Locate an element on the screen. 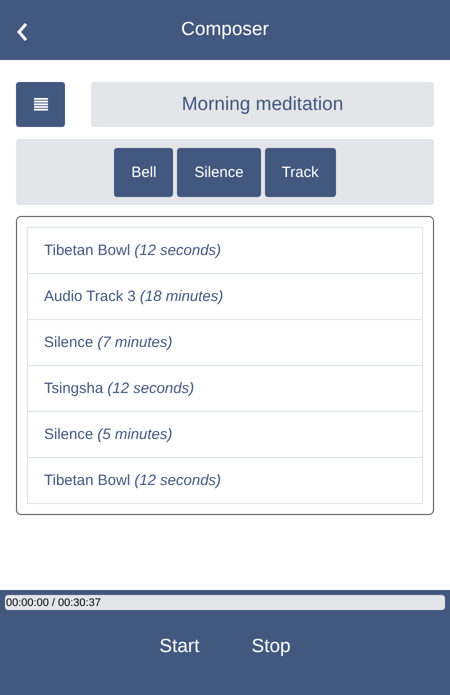  add-button: Track is located at coordinates (300, 172).